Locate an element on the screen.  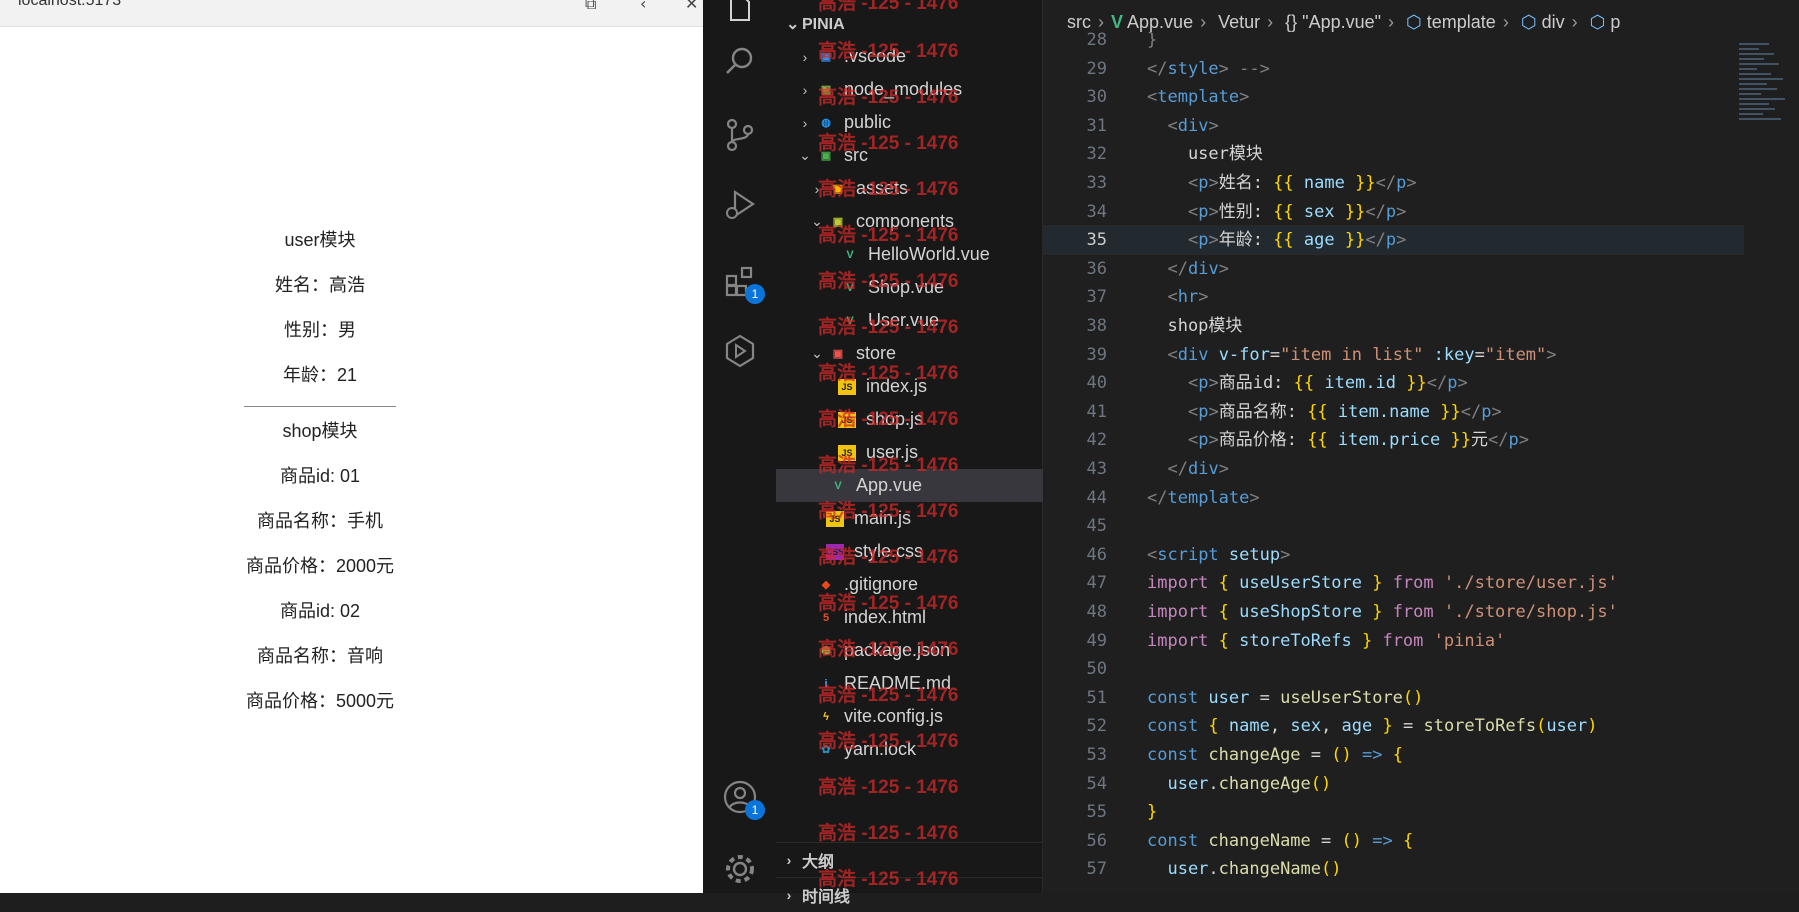
timeline-section: › 时间线 is located at coordinates (909, 894).